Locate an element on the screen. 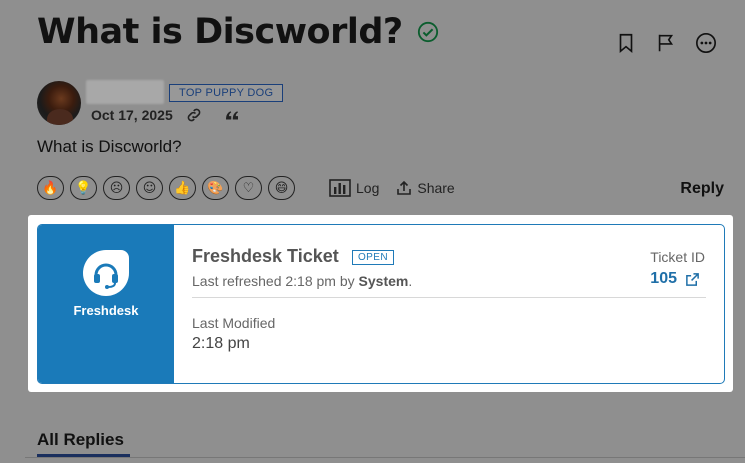  last-modified-label: Last Modified is located at coordinates (234, 323).